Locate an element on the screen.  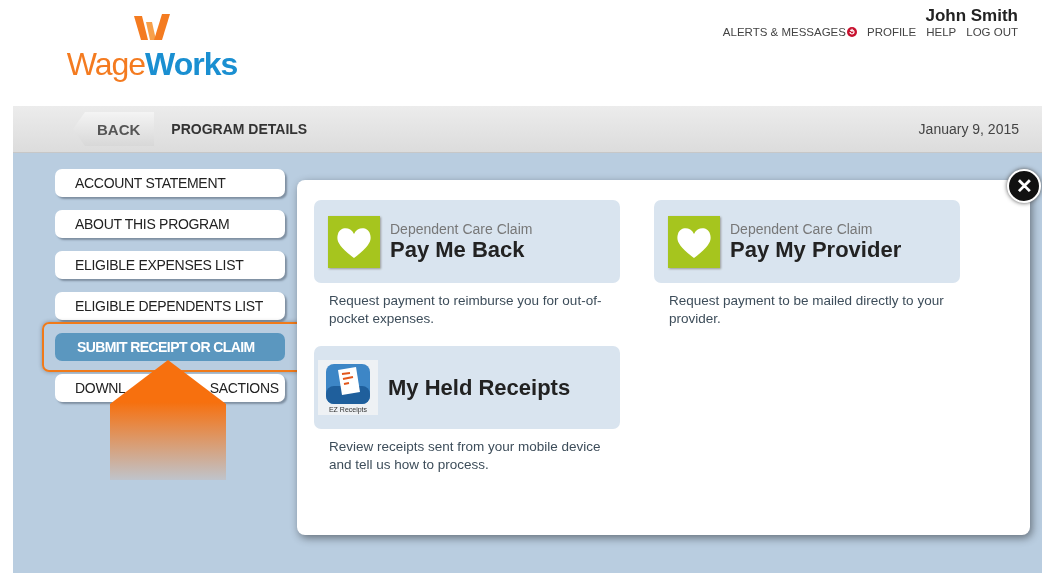
nav-link: HELP is located at coordinates (941, 32).